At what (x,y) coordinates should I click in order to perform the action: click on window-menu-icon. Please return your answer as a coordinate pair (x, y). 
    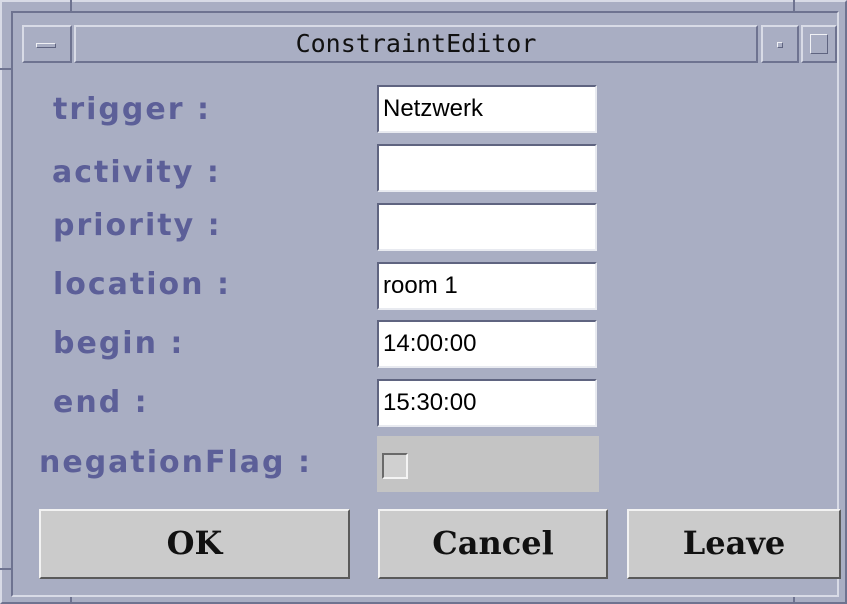
    Looking at the image, I should click on (46, 45).